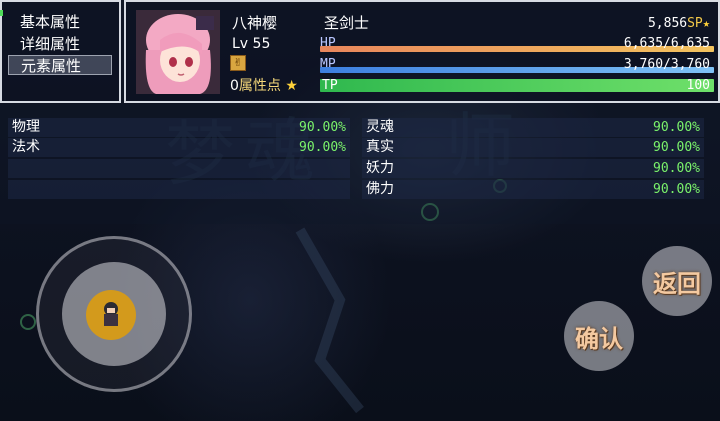  I want to click on list-item: 物理 90.00%, so click(179, 127).